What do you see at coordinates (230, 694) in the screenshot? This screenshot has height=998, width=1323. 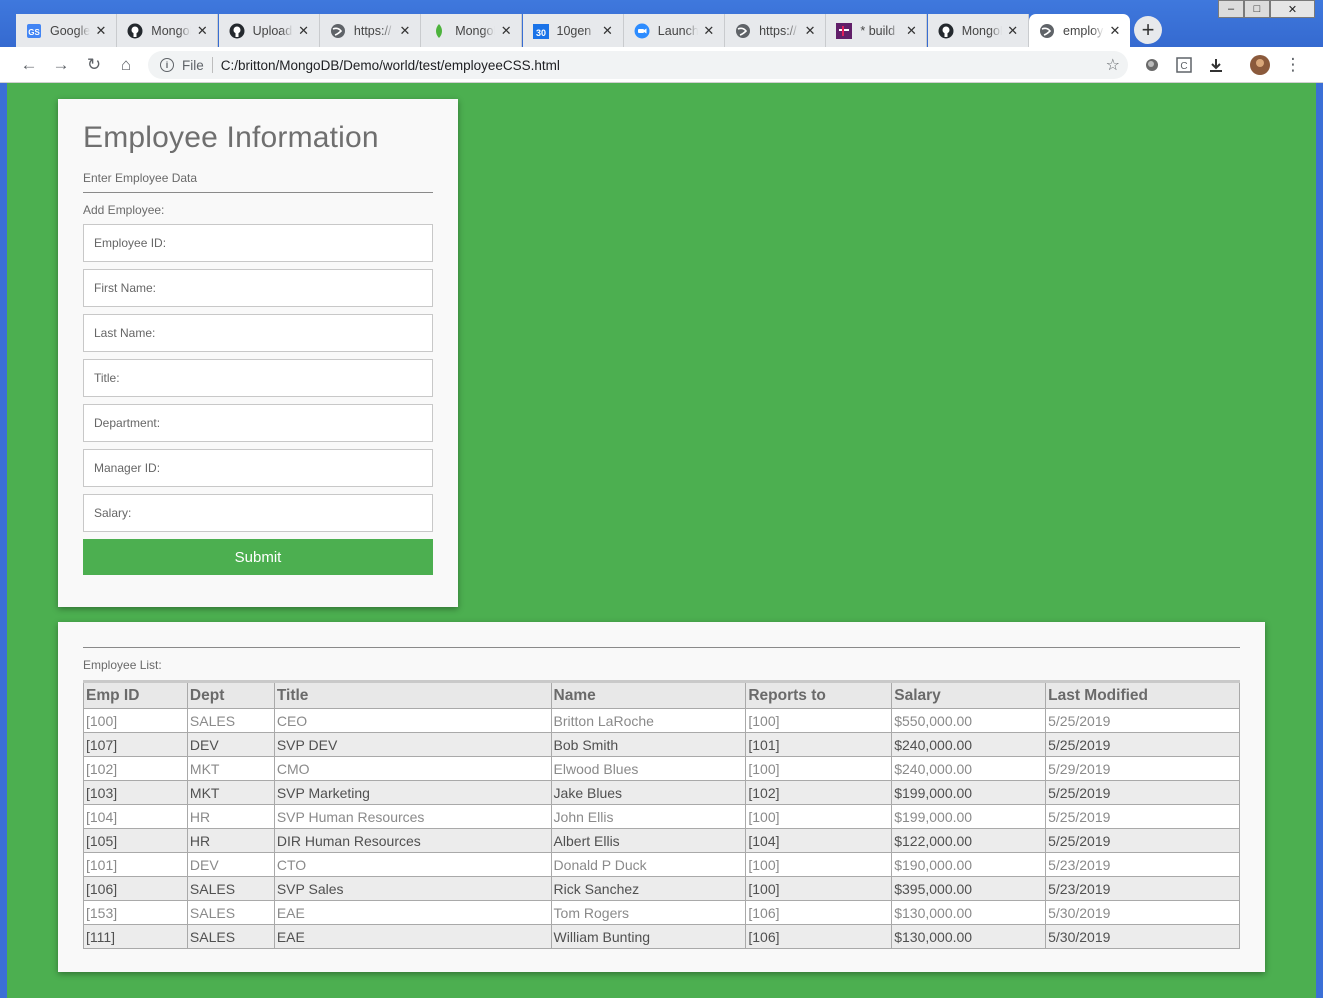 I see `column-header: Dept` at bounding box center [230, 694].